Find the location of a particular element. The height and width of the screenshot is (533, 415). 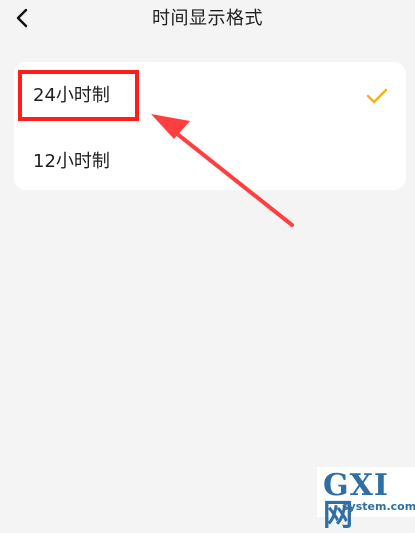

watermark-logo: GXI网 system.com is located at coordinates (366, 499).